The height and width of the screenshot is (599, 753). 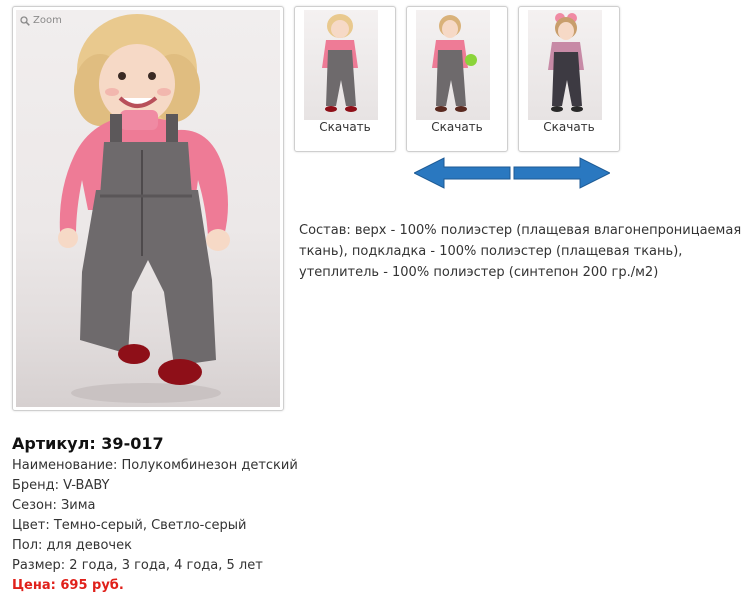 What do you see at coordinates (137, 565) in the screenshot?
I see `product-sizes: Размер: 2 года, 3 года, 4 года, 5 лет` at bounding box center [137, 565].